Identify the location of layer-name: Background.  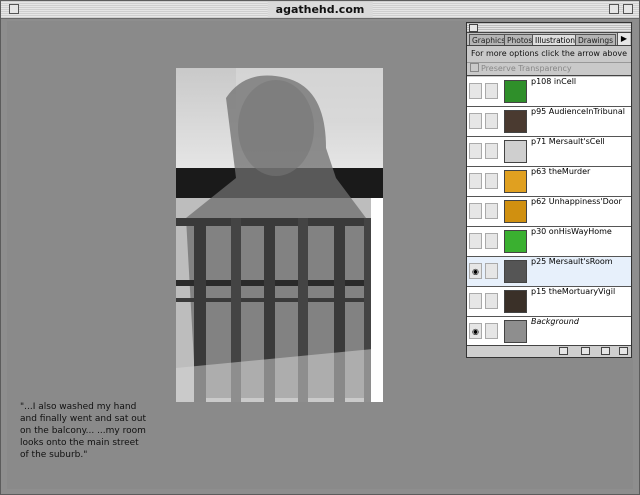
(555, 321).